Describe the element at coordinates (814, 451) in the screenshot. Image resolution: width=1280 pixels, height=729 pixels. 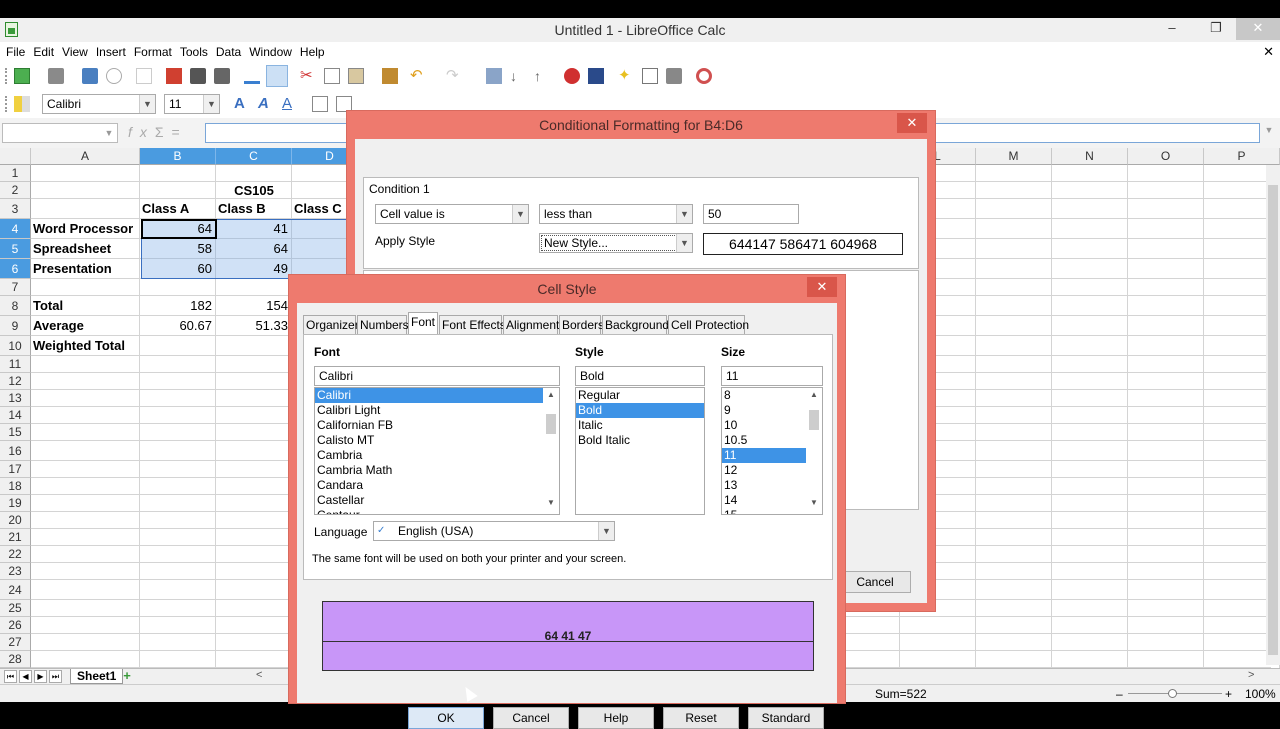
I see `size-list-scrollbar: ▲ ▼` at that location.